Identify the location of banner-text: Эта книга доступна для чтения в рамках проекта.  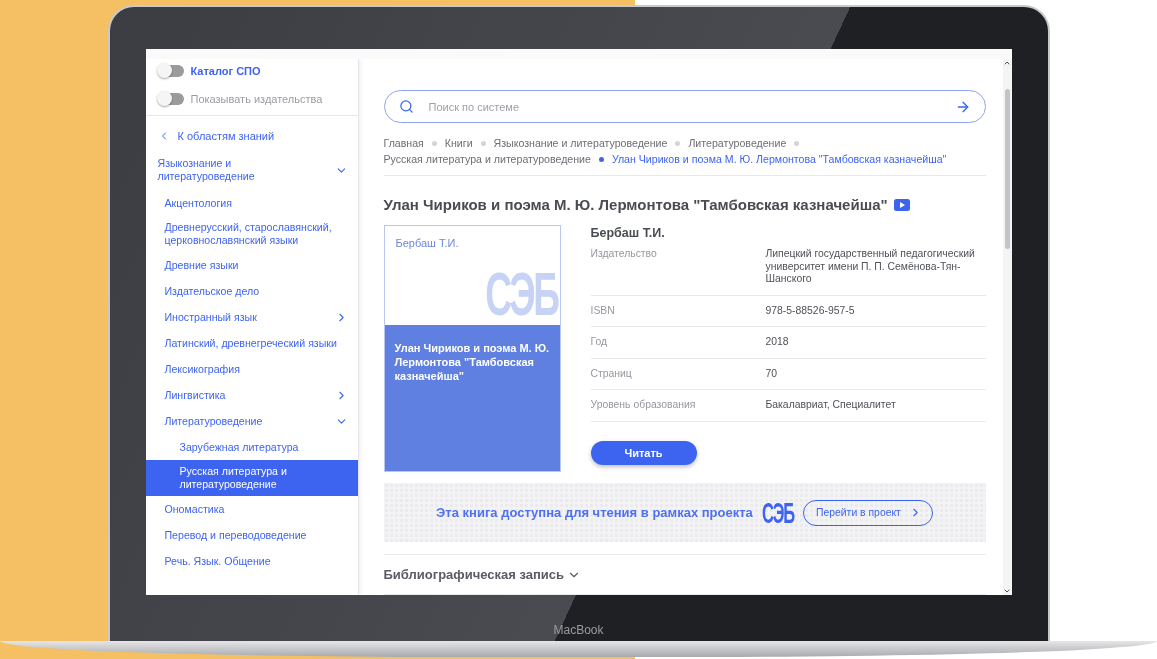
(594, 513).